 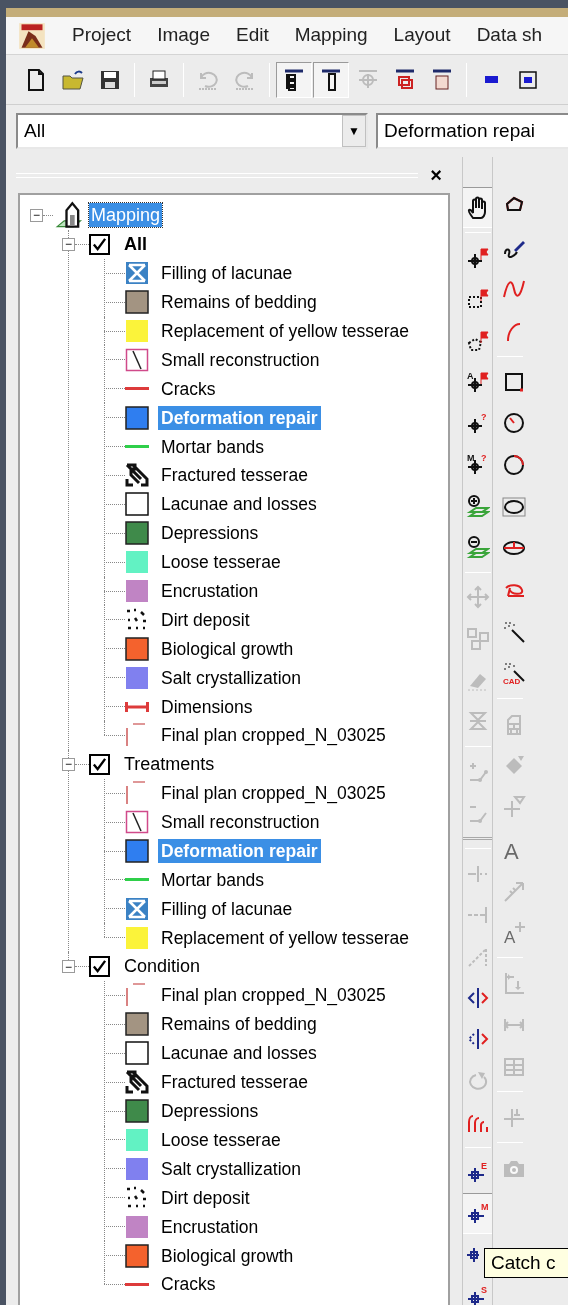 What do you see at coordinates (514, 631) in the screenshot?
I see `magic-wand-icon` at bounding box center [514, 631].